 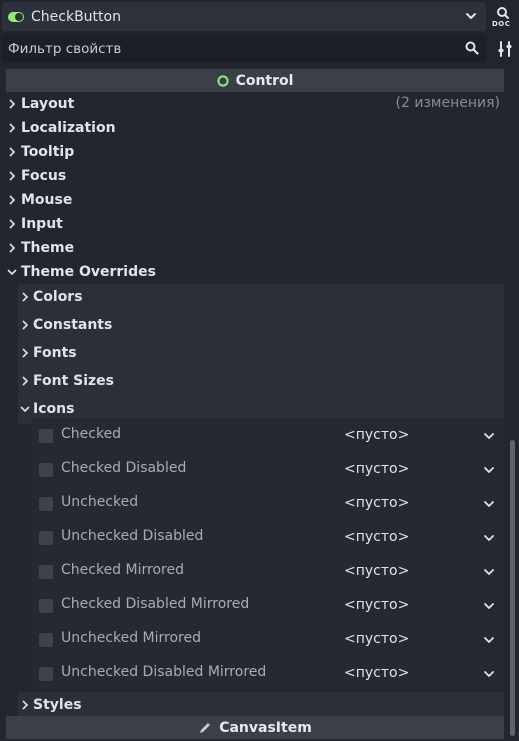 What do you see at coordinates (42, 224) in the screenshot?
I see `category-input-label: Input` at bounding box center [42, 224].